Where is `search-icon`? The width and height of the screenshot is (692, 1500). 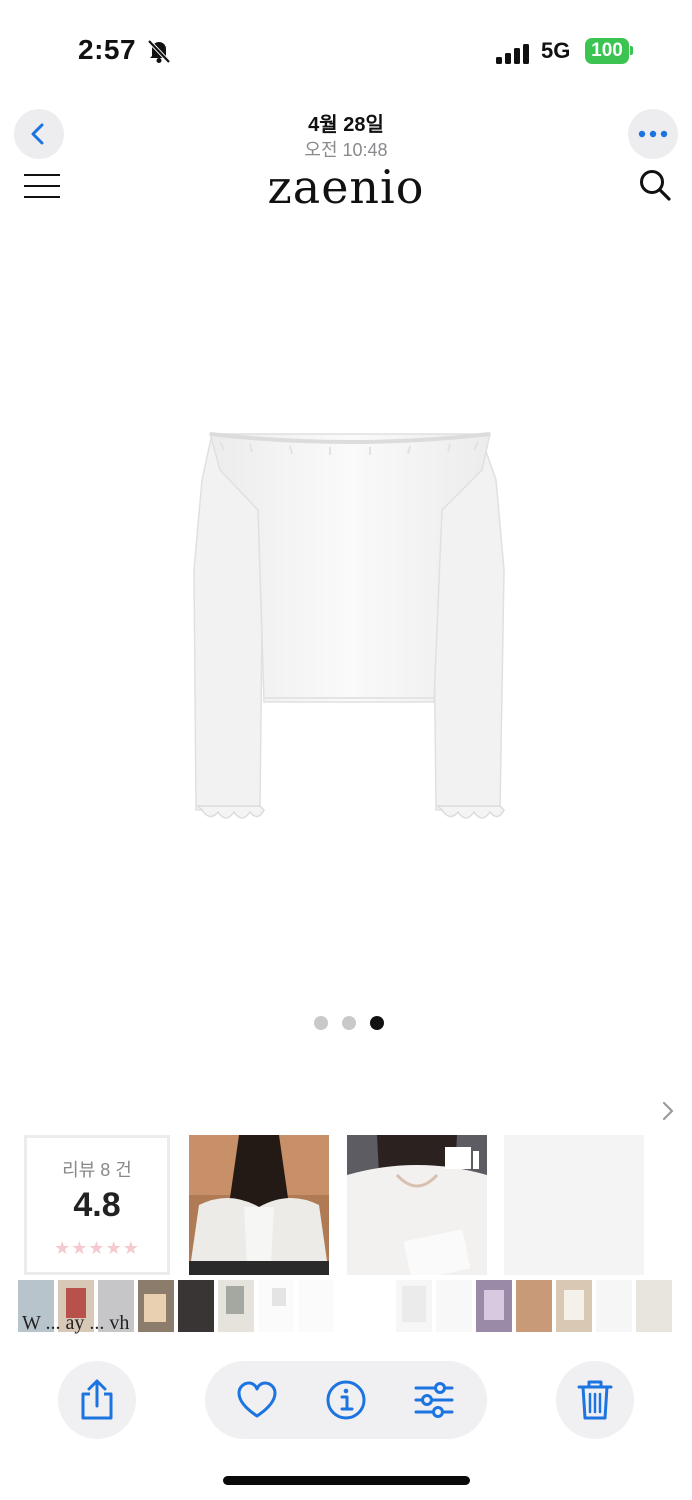 search-icon is located at coordinates (655, 185).